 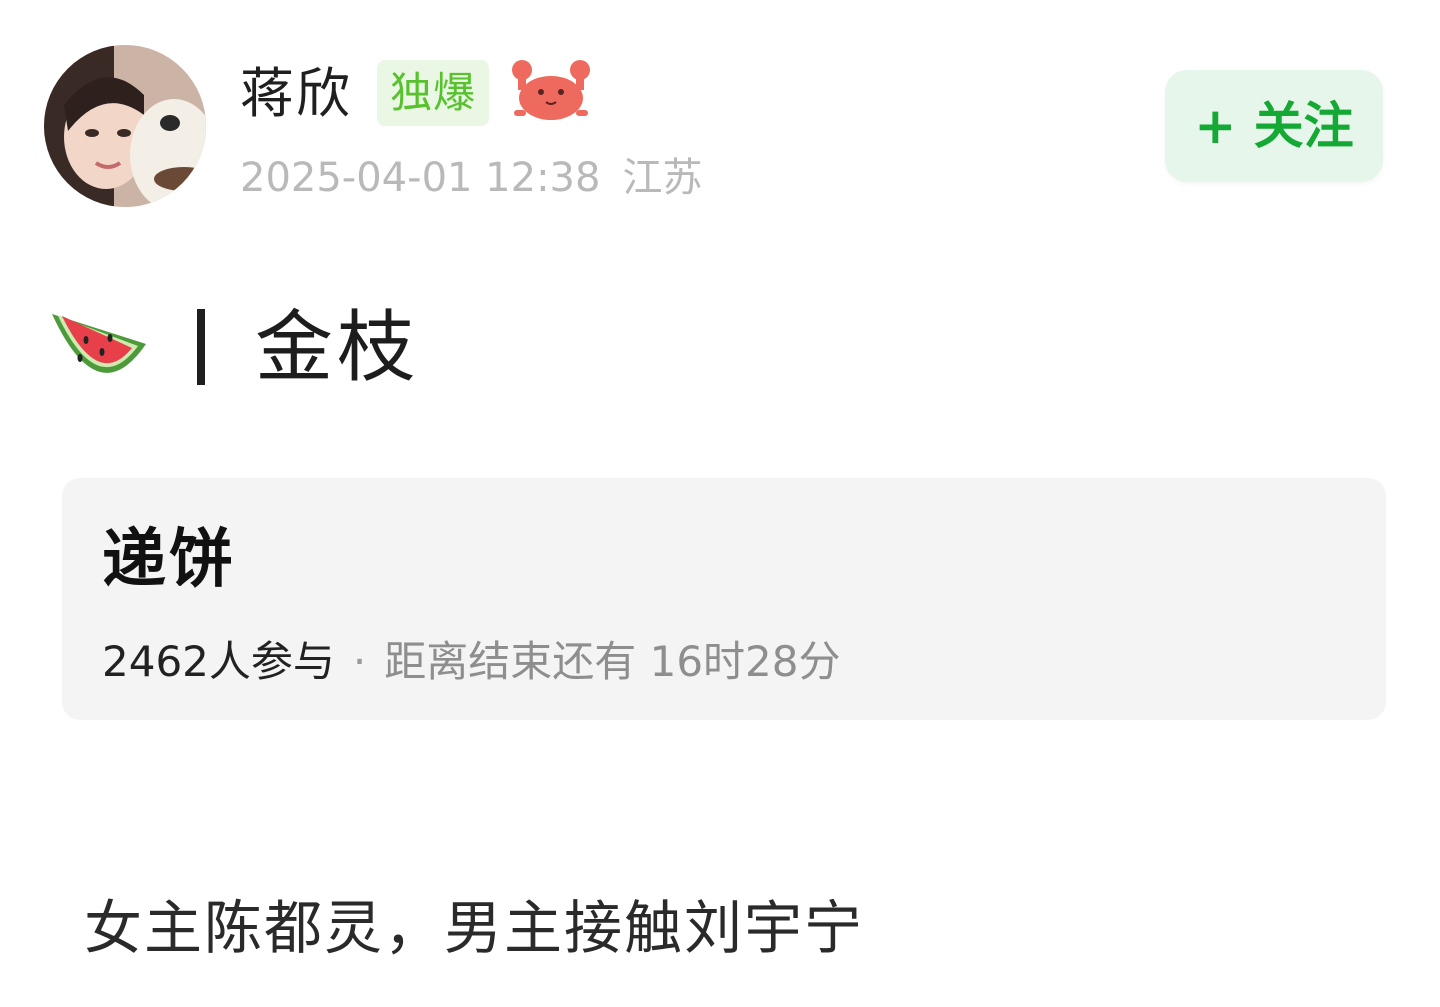 I want to click on user-avatar, so click(x=125, y=126).